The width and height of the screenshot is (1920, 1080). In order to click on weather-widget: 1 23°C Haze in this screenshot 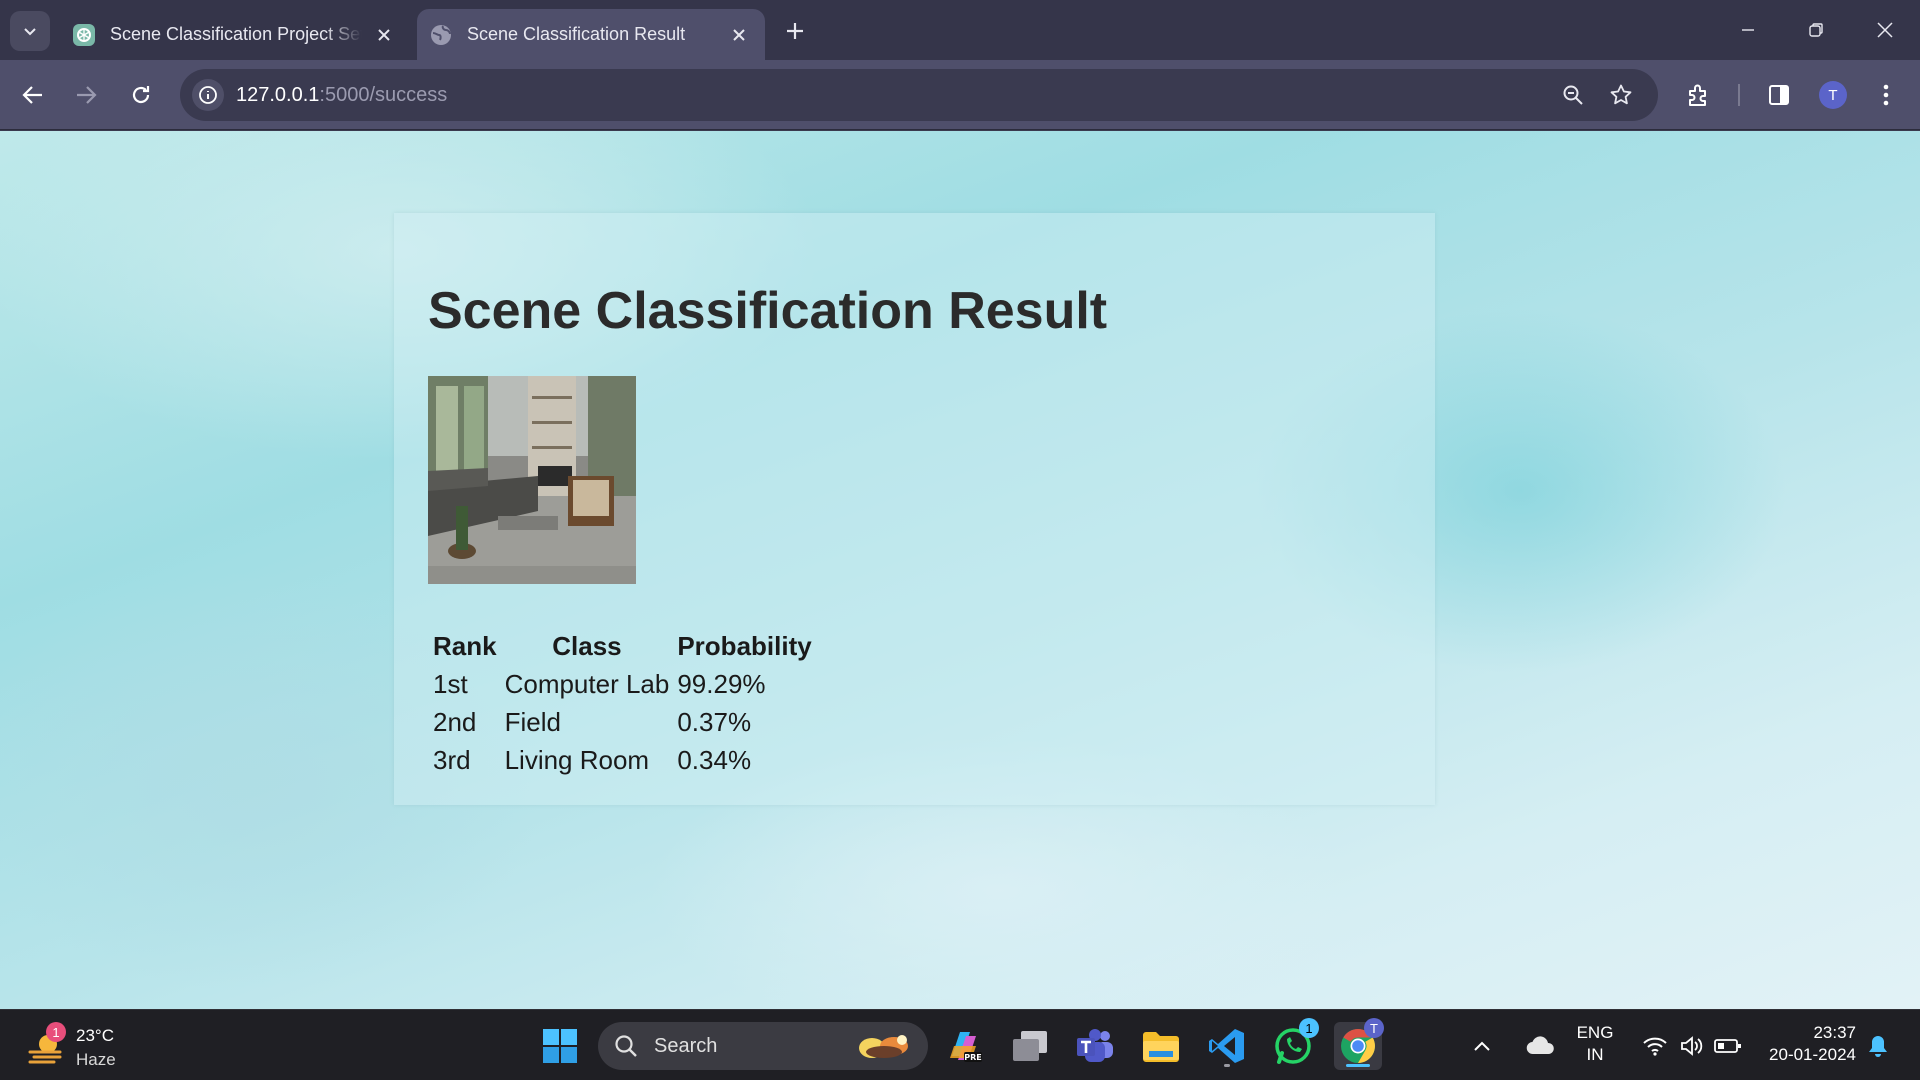, I will do `click(81, 1047)`.